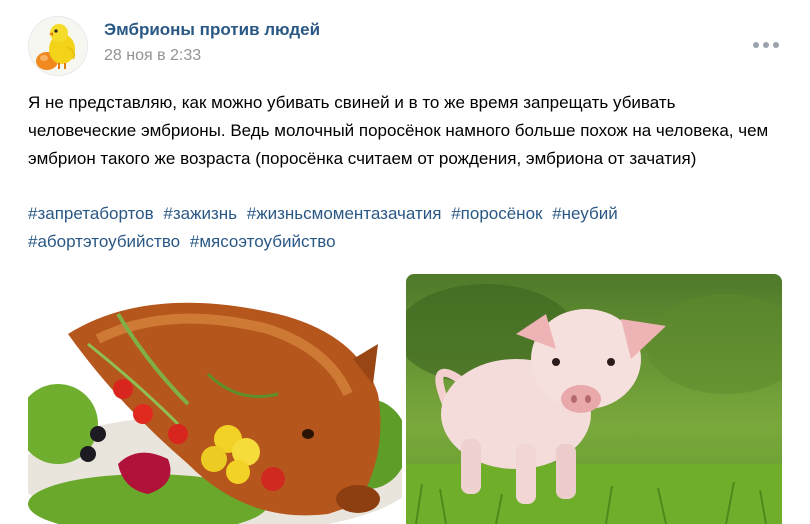  I want to click on group-name-link: Эмбрионы против людей, so click(212, 30).